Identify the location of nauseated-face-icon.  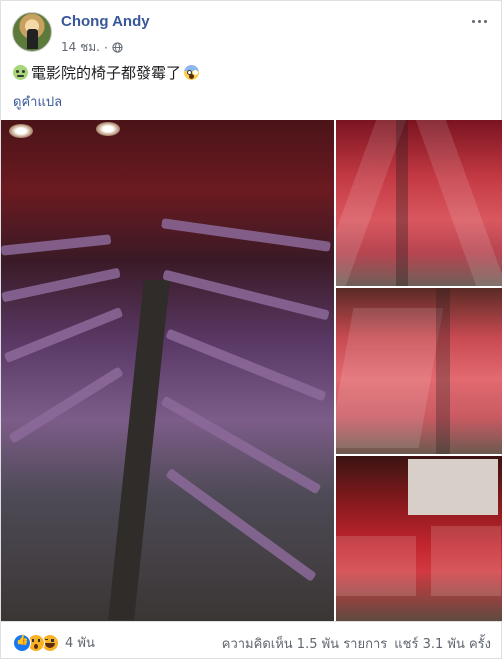
(20, 72).